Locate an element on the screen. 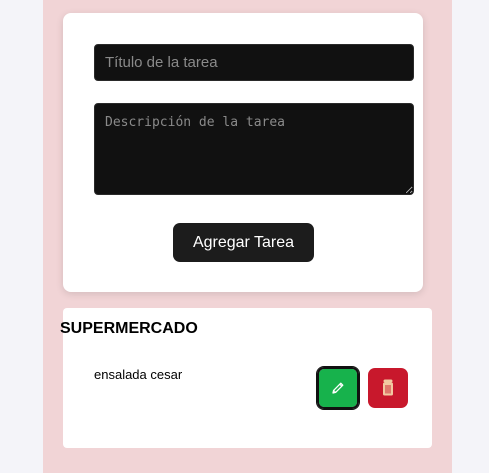 The image size is (489, 473). delete-task-button is located at coordinates (388, 388).